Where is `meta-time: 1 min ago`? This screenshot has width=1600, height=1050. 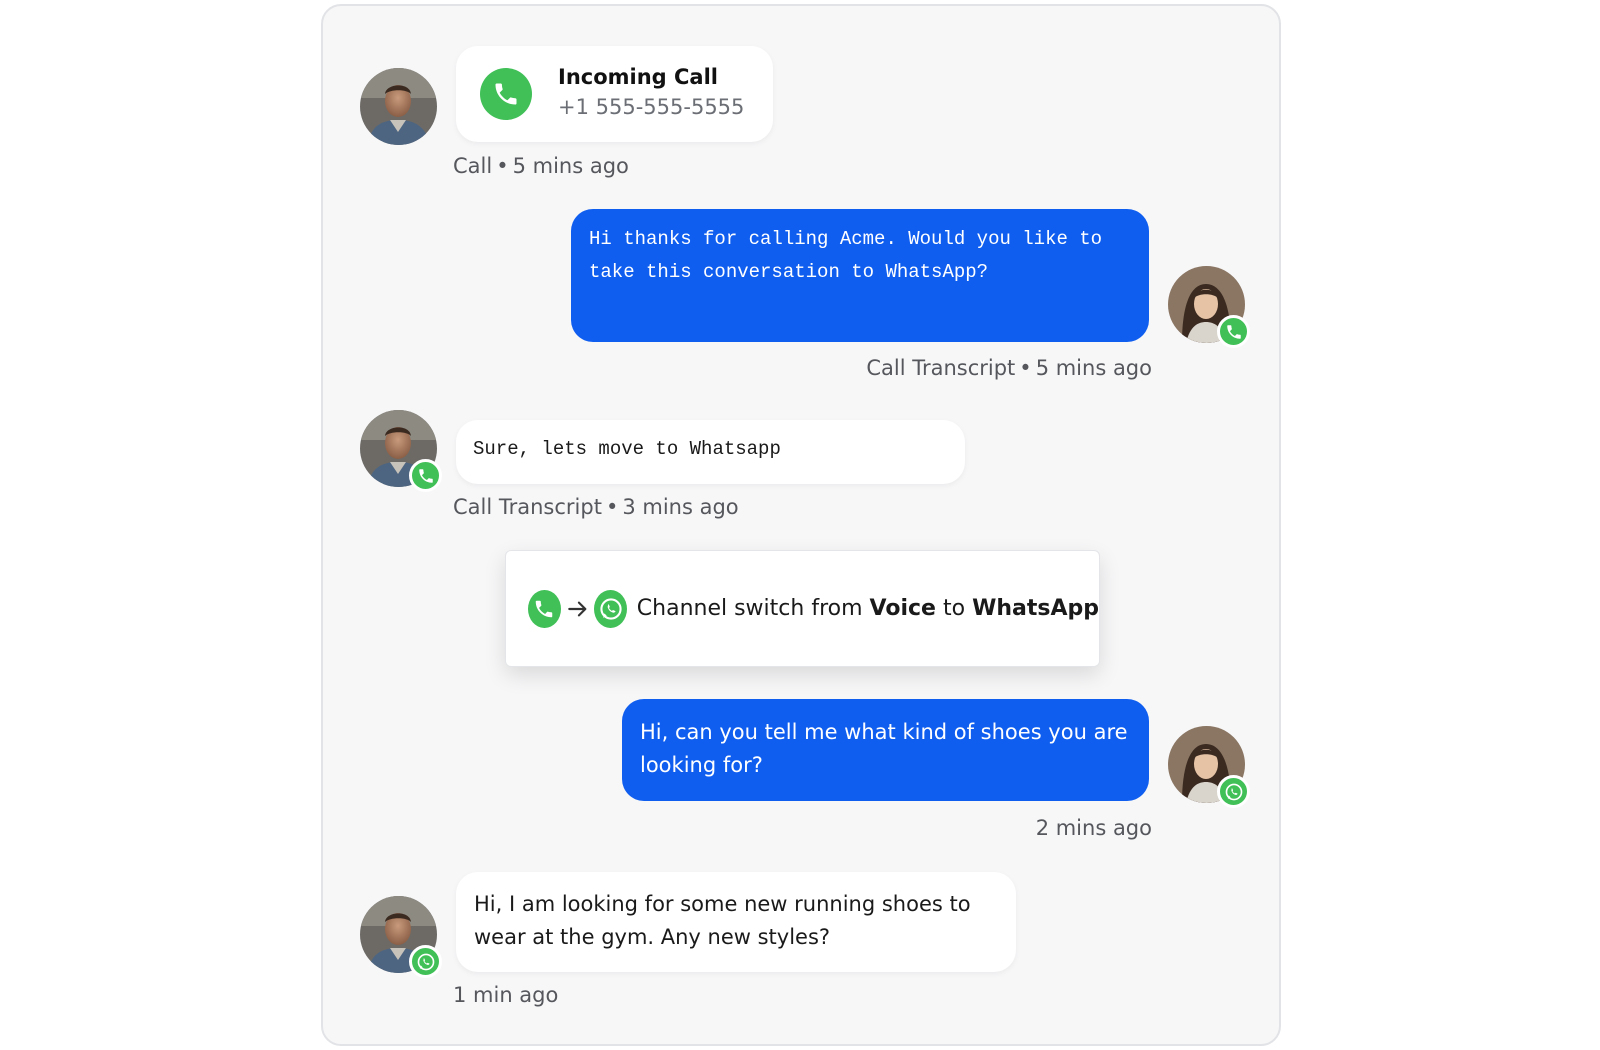
meta-time: 1 min ago is located at coordinates (506, 995).